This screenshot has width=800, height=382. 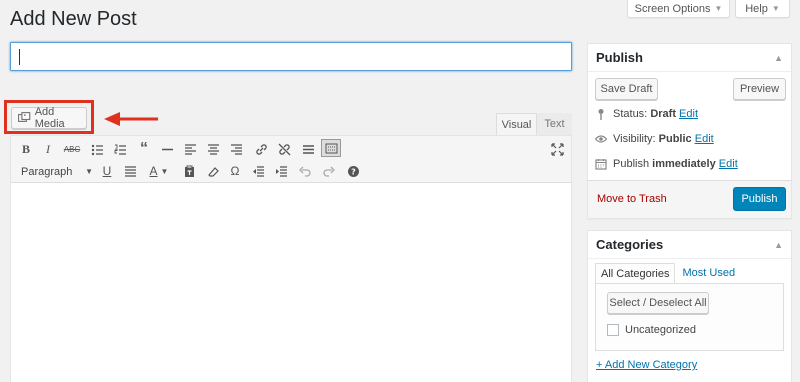 What do you see at coordinates (672, 8) in the screenshot?
I see `screen-options-label: Screen Options` at bounding box center [672, 8].